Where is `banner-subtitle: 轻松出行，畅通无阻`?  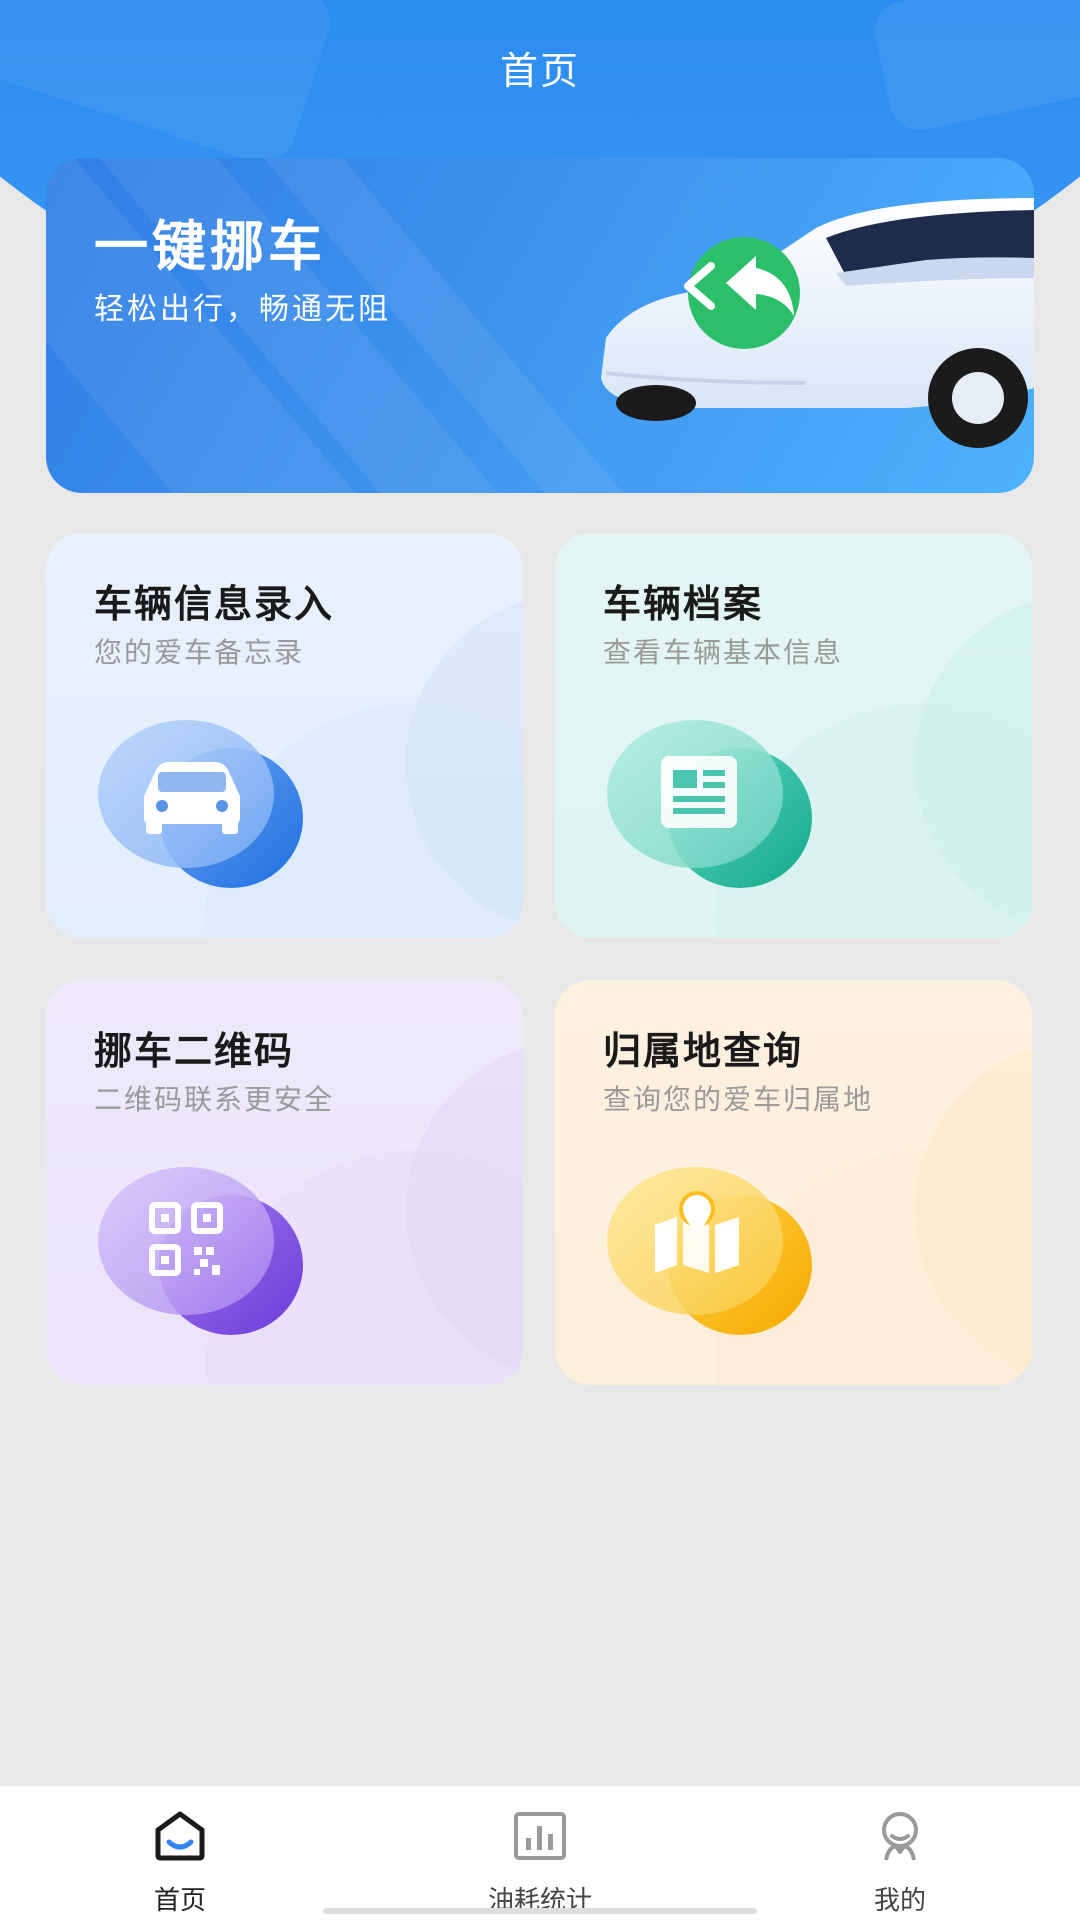
banner-subtitle: 轻松出行，畅通无阻 is located at coordinates (242, 309).